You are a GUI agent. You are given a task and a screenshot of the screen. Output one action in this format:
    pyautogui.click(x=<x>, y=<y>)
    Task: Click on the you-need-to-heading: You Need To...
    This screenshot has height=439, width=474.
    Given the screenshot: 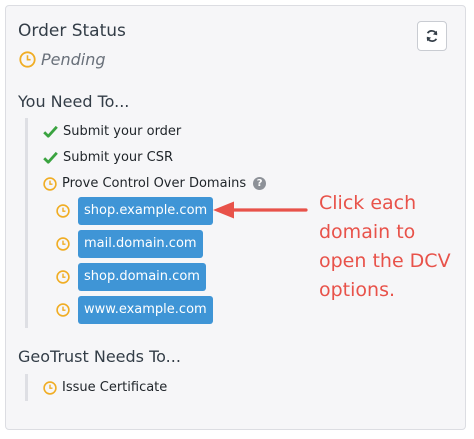 What is the action you would take?
    pyautogui.click(x=74, y=101)
    